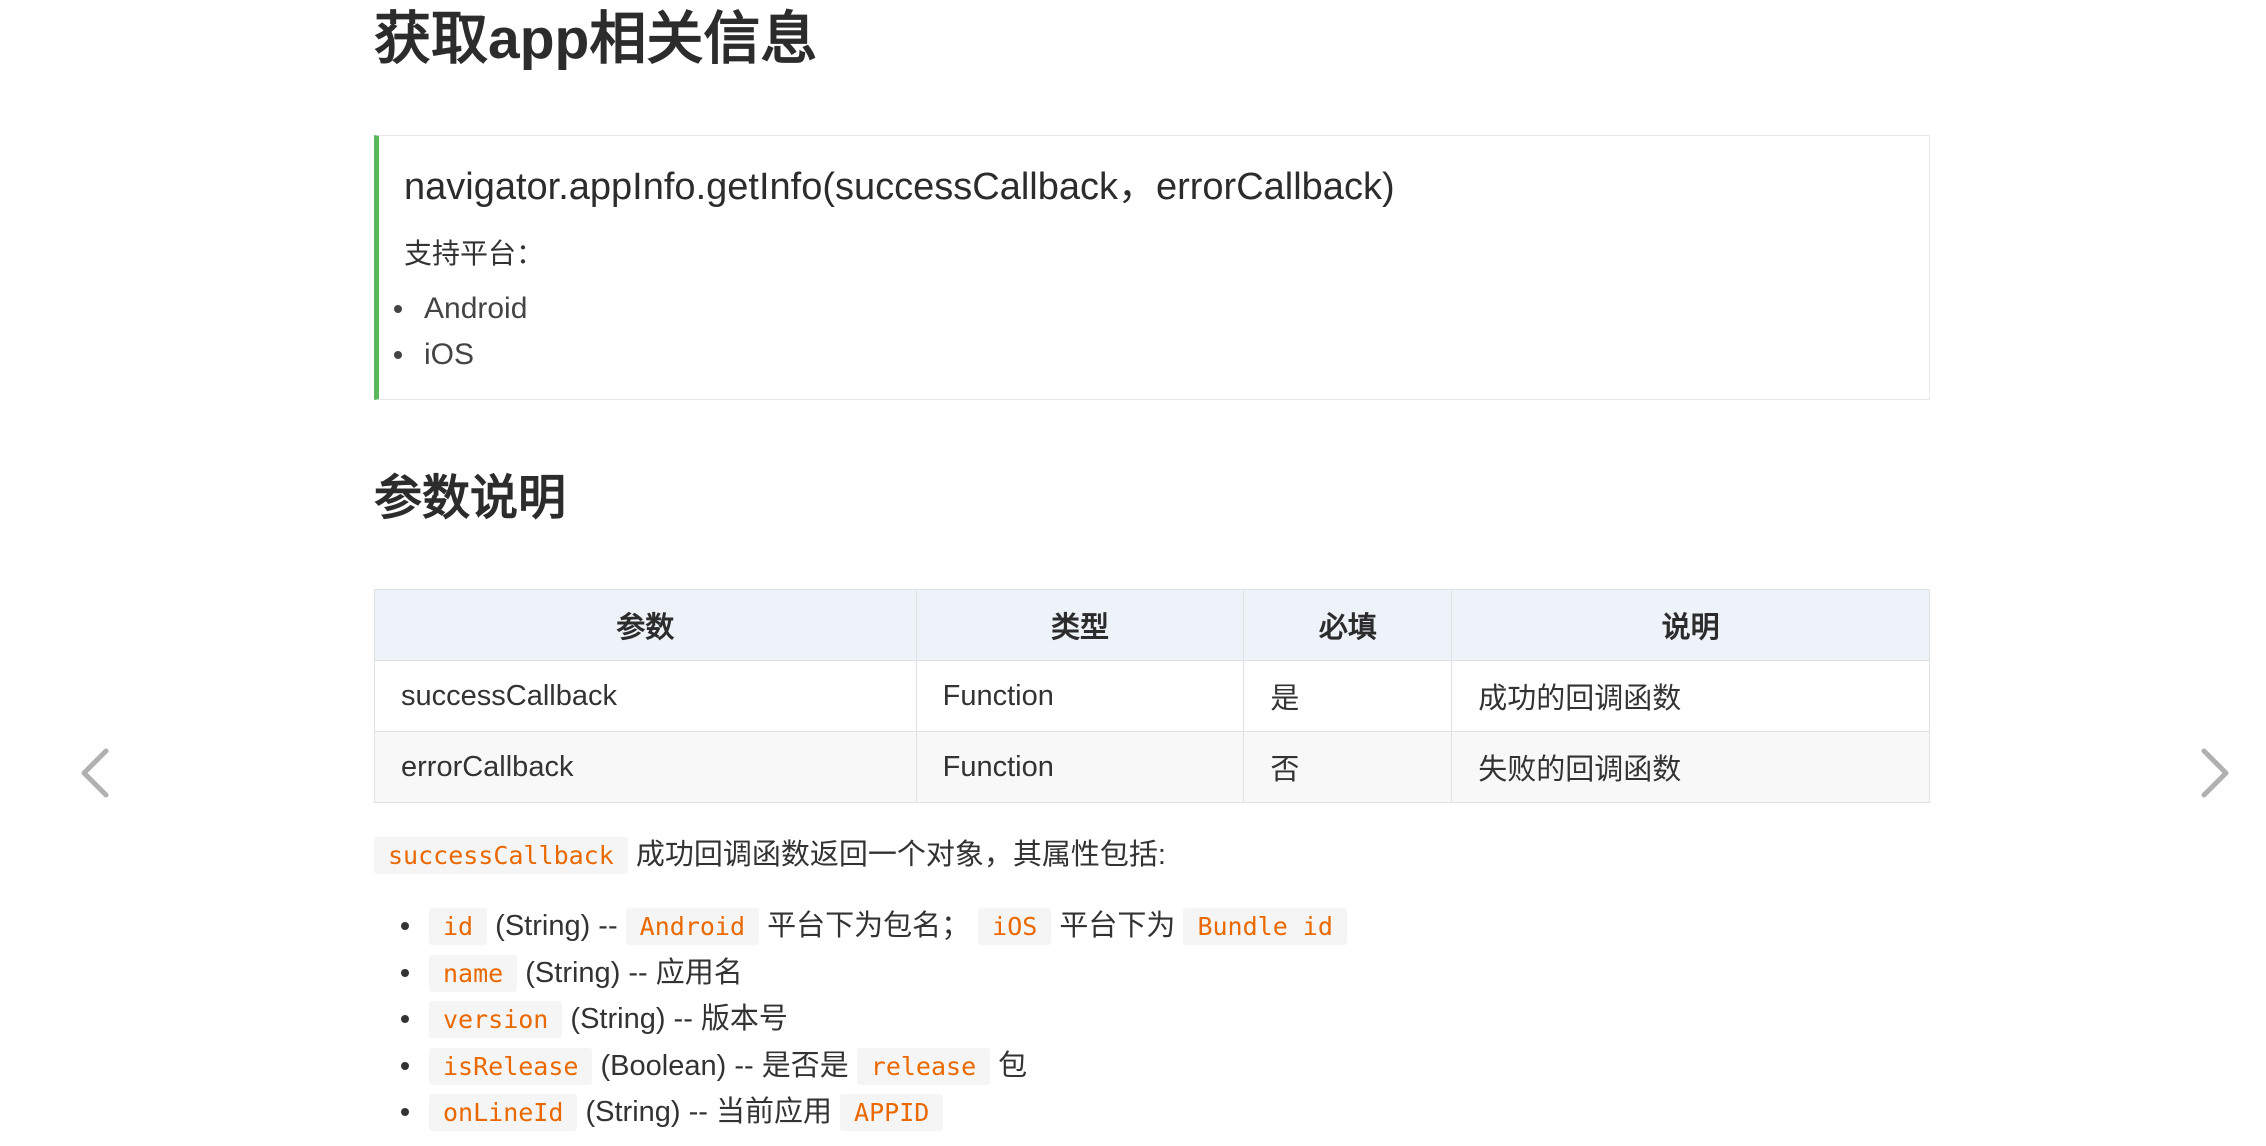 The image size is (2266, 1146). I want to click on cell-description: 失败的回调函数, so click(1690, 767).